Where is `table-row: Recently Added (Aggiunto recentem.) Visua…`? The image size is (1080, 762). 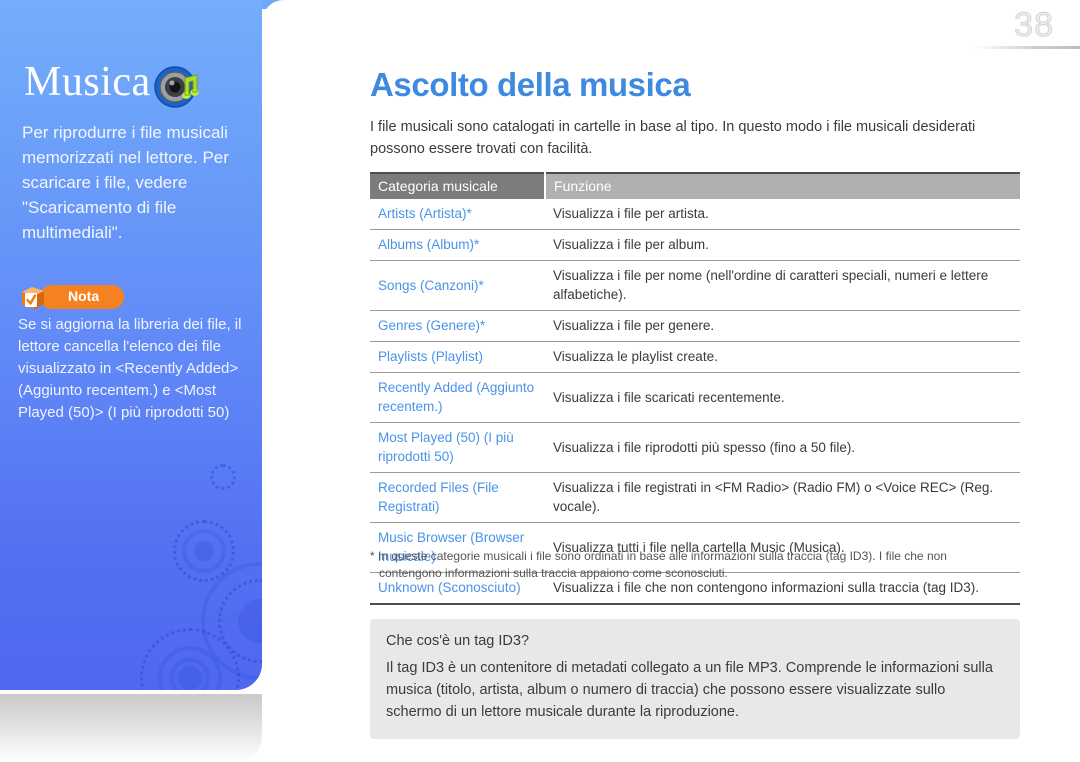
table-row: Recently Added (Aggiunto recentem.) Visua… is located at coordinates (695, 397).